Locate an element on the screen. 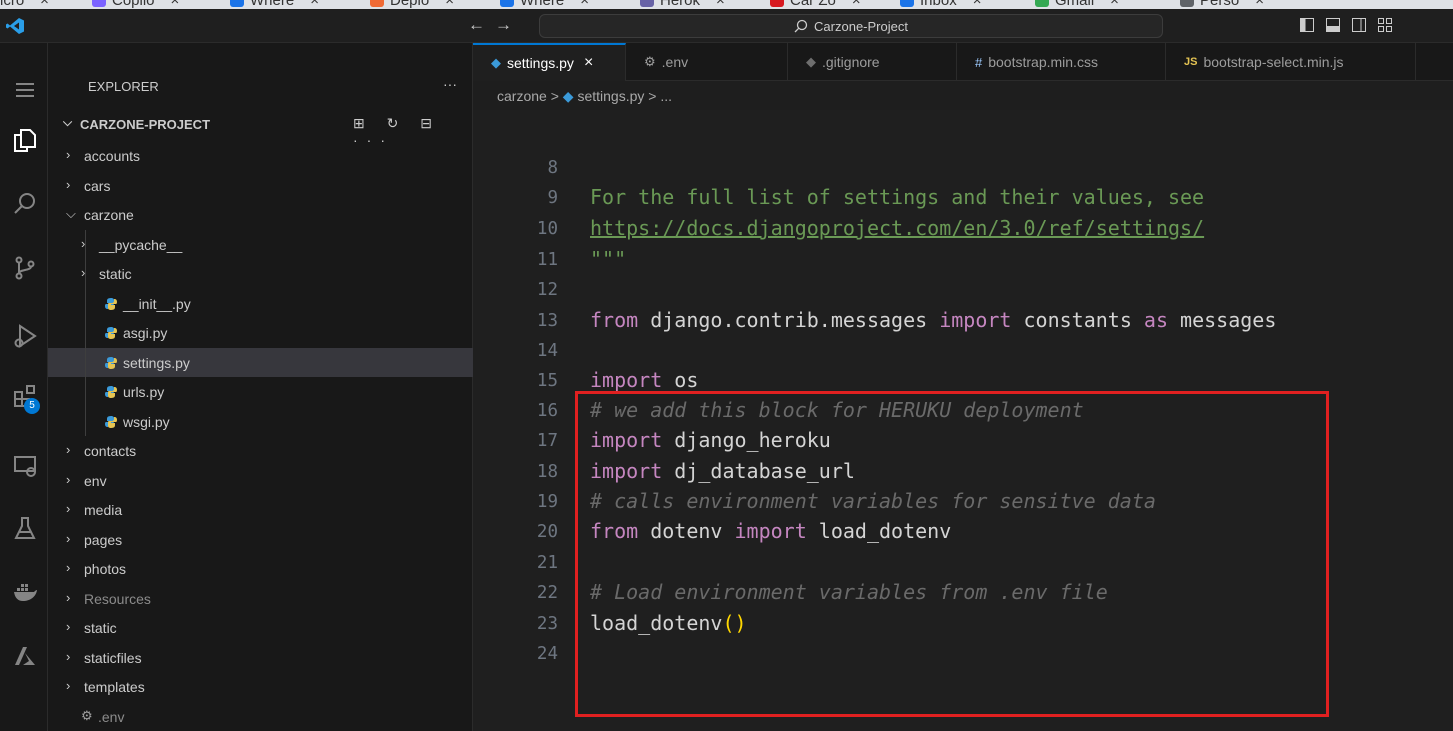  tree-item-label: asgi.py is located at coordinates (145, 333).